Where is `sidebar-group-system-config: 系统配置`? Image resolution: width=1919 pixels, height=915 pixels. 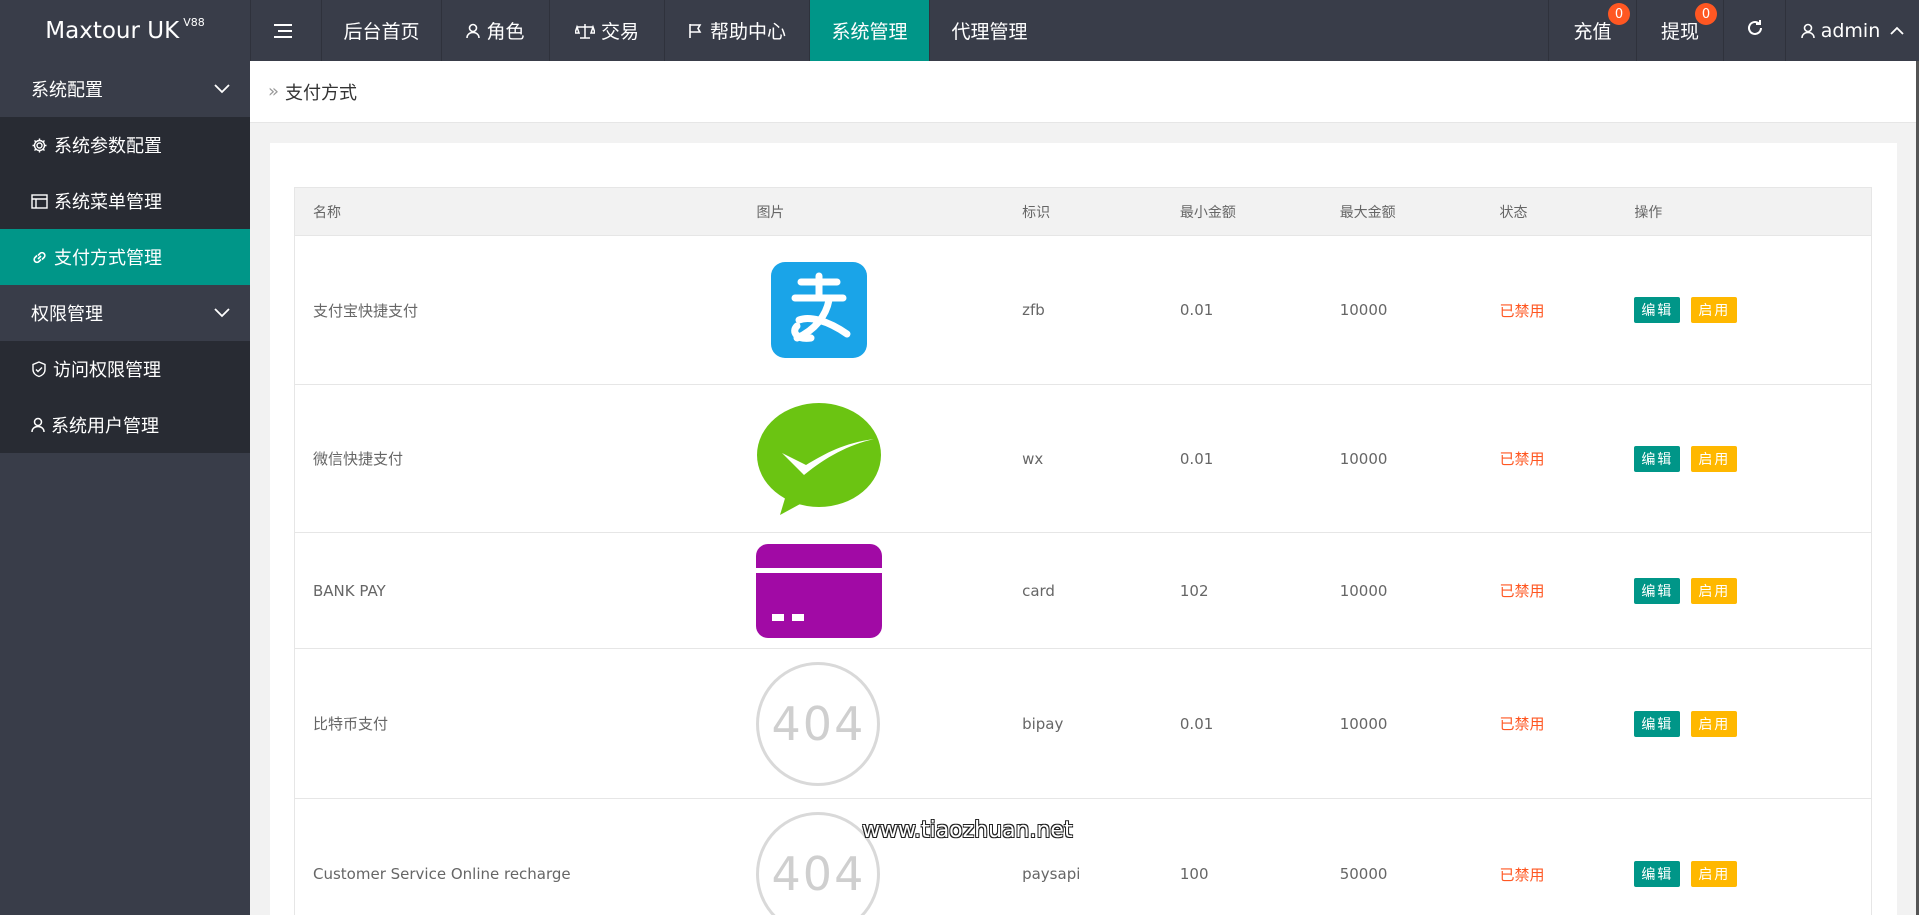
sidebar-group-system-config: 系统配置 is located at coordinates (125, 89).